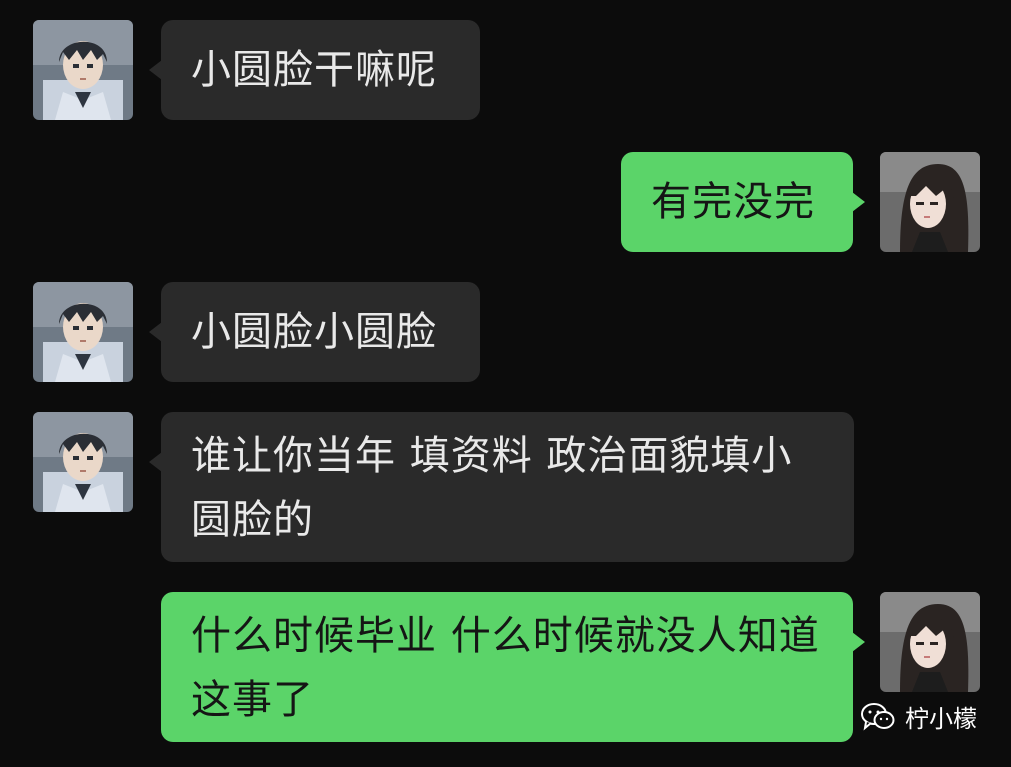  I want to click on message-text: 有完没完, so click(733, 202).